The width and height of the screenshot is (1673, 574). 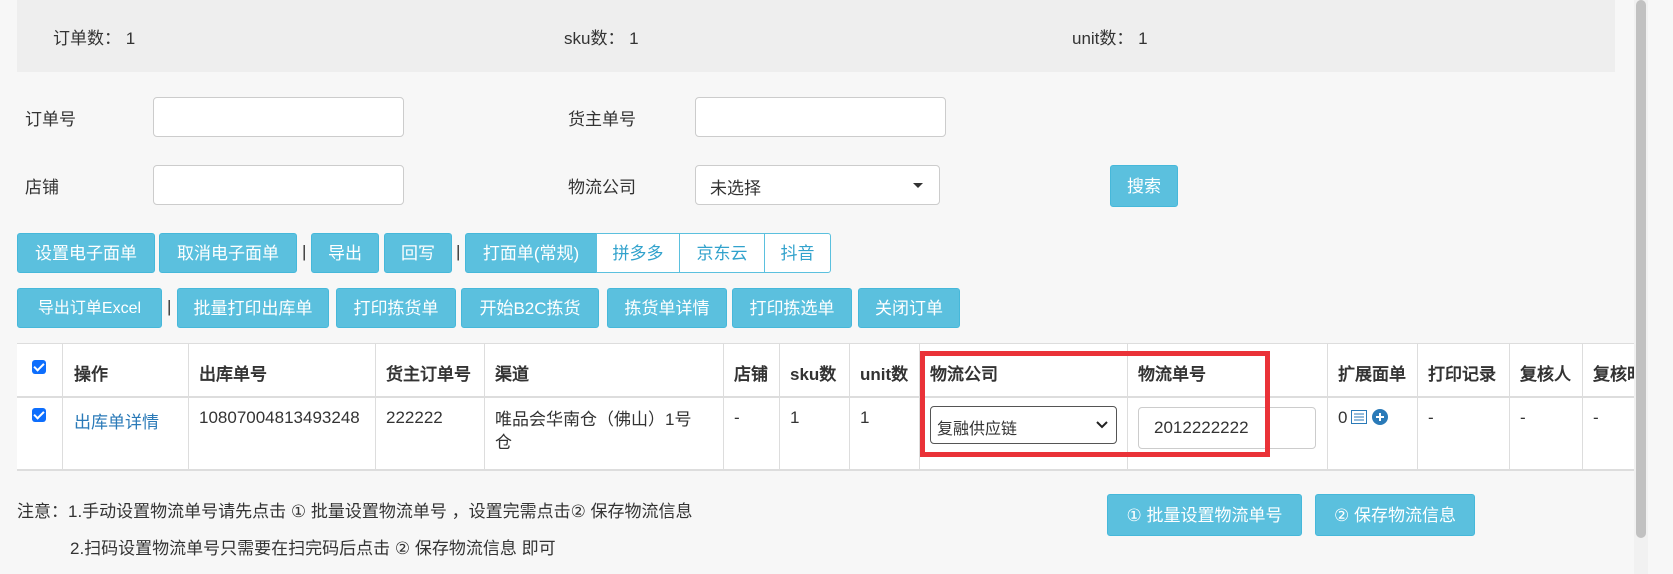 I want to click on print-regular-button: 打面单(常规), so click(x=531, y=253).